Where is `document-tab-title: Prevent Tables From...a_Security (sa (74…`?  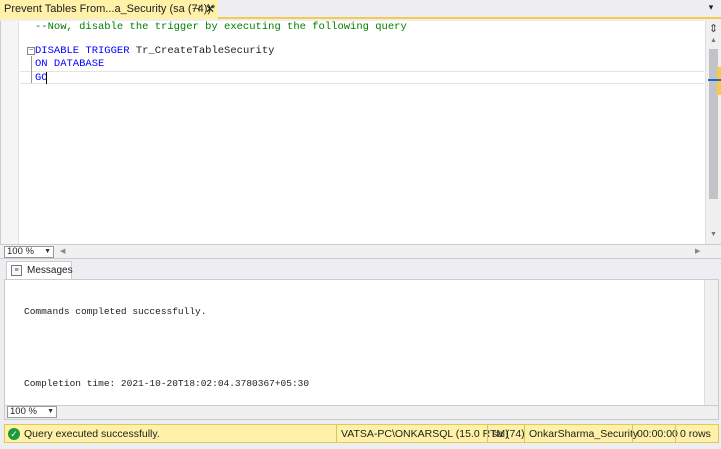 document-tab-title: Prevent Tables From...a_Security (sa (74… is located at coordinates (110, 9).